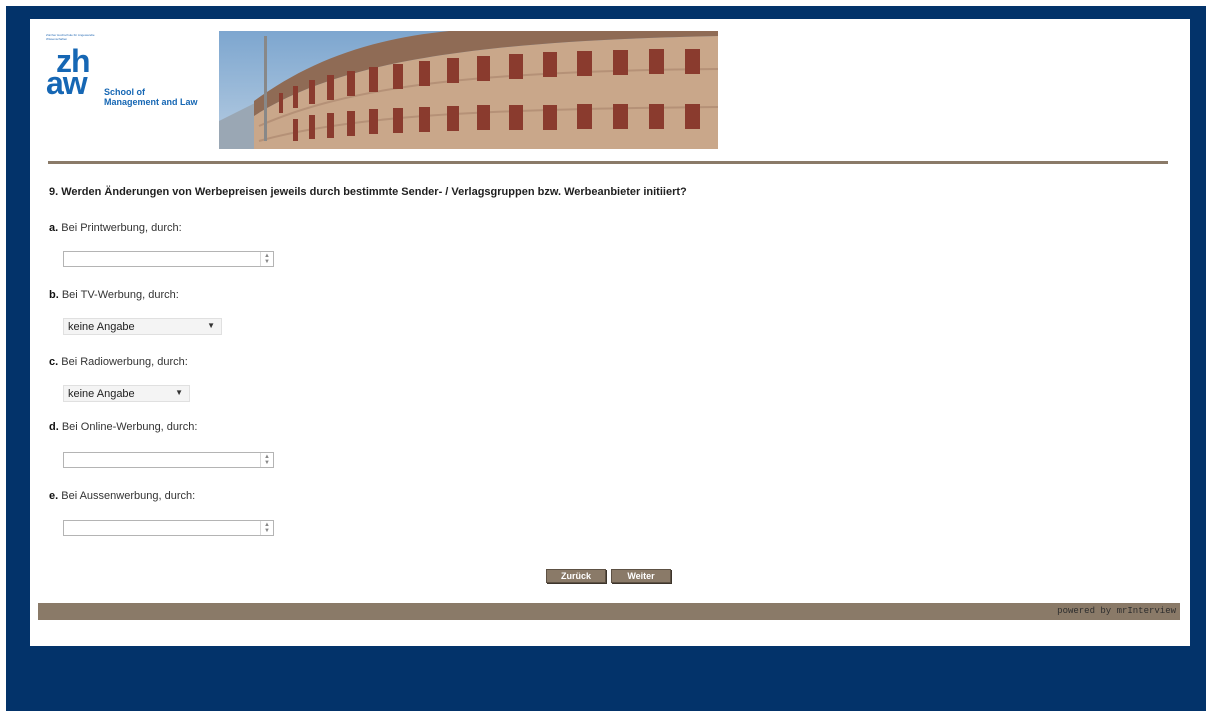 The width and height of the screenshot is (1206, 711). I want to click on logo-school-name: School of Management and Law, so click(151, 97).